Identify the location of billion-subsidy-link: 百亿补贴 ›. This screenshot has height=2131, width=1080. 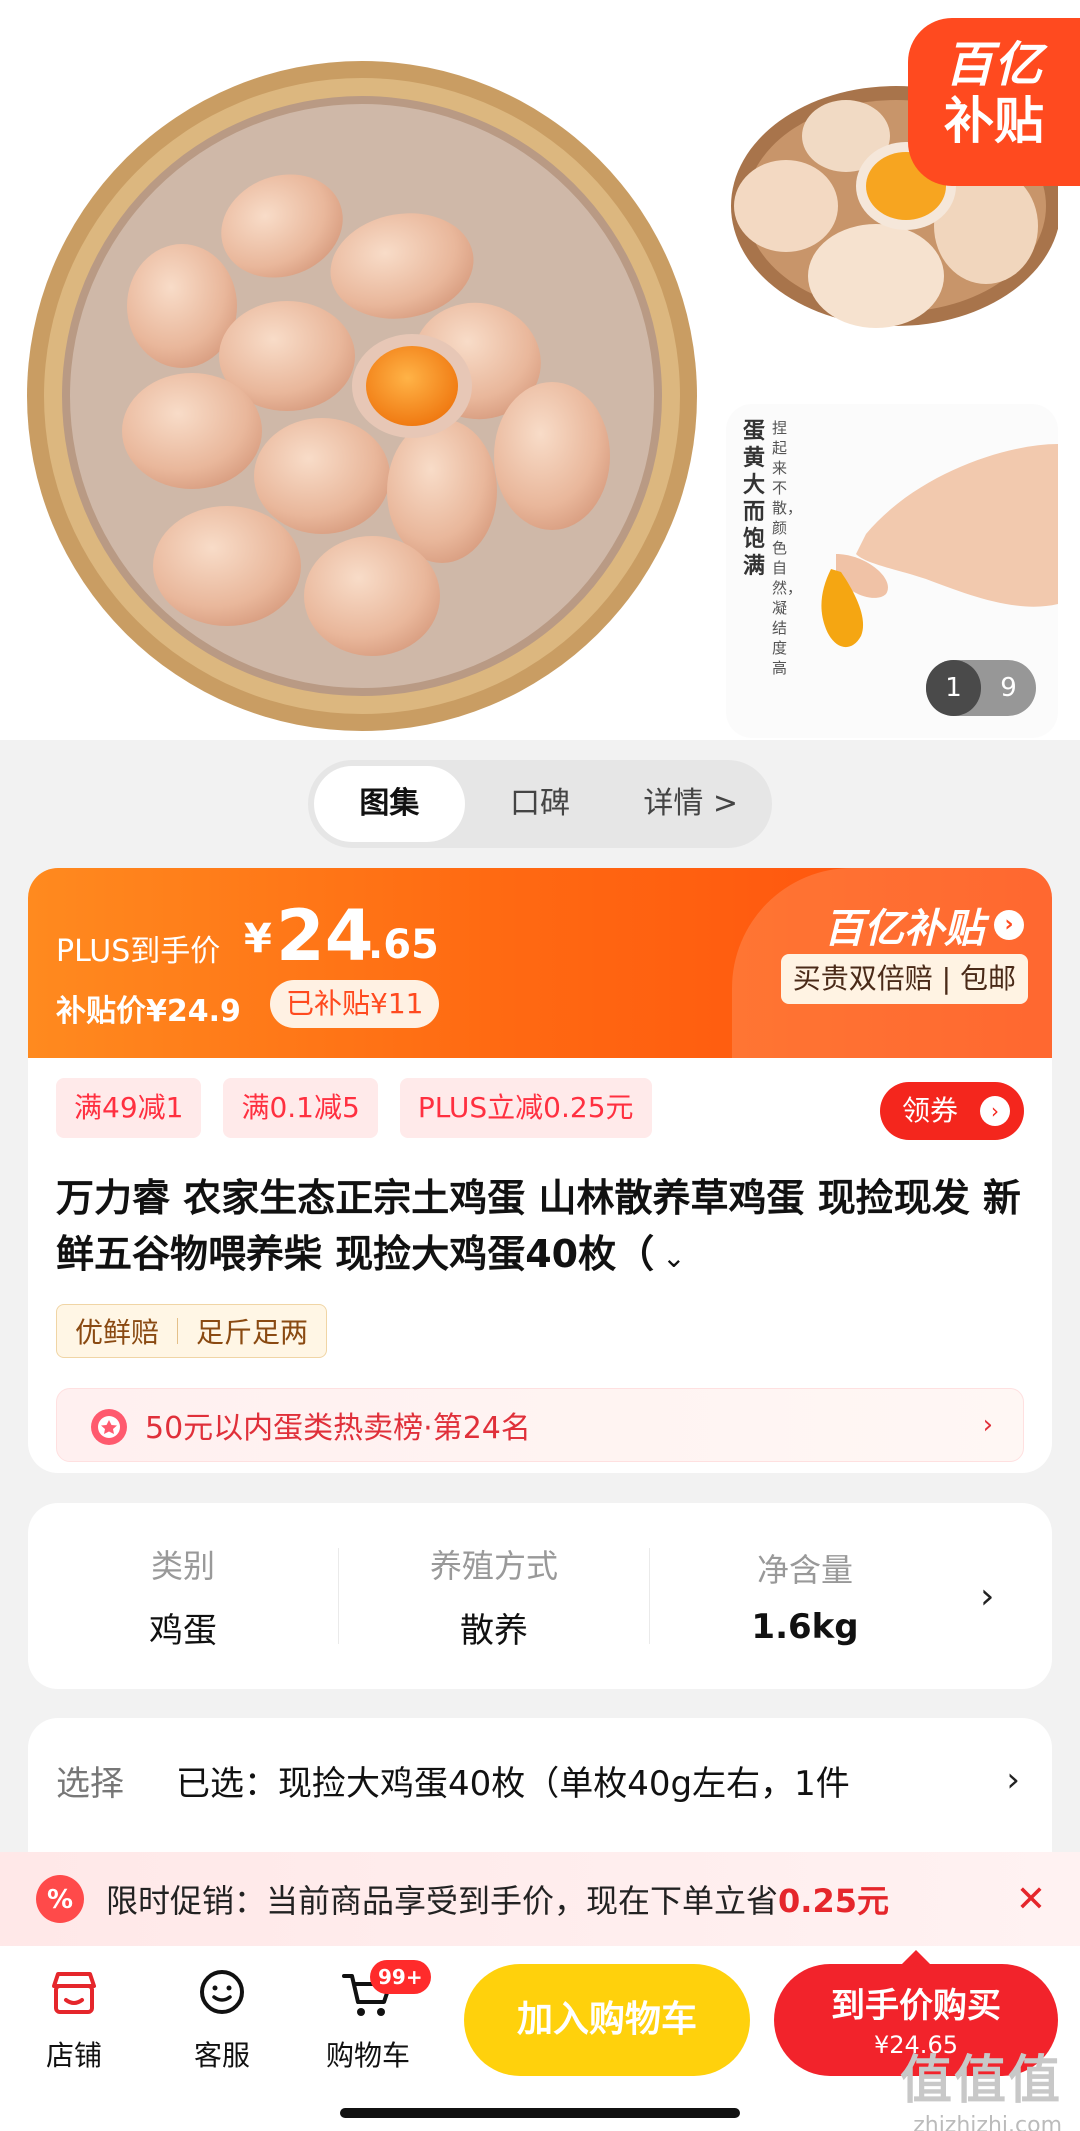
(924, 925).